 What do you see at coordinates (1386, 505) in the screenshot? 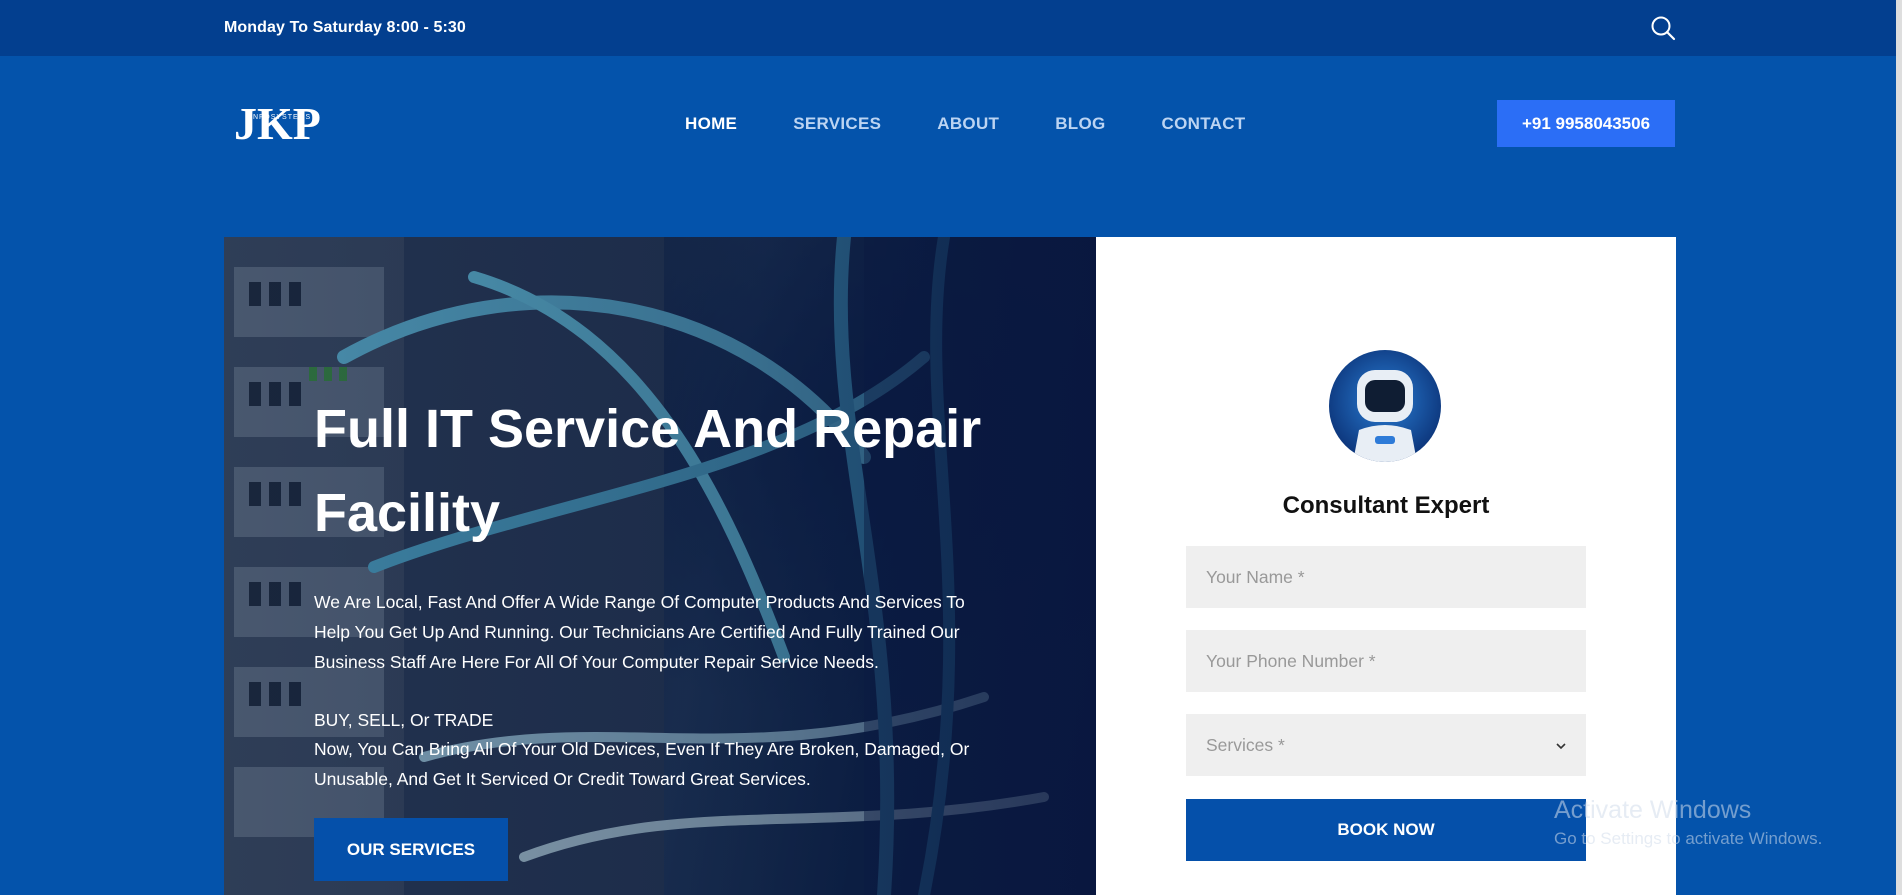
I see `form-title: Consultant Expert` at bounding box center [1386, 505].